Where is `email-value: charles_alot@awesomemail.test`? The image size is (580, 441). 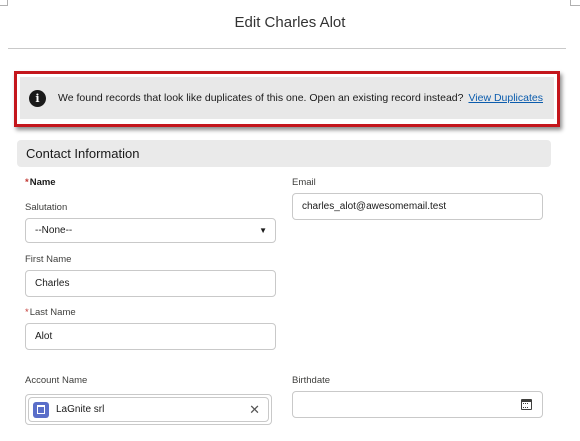
email-value: charles_alot@awesomemail.test is located at coordinates (374, 206).